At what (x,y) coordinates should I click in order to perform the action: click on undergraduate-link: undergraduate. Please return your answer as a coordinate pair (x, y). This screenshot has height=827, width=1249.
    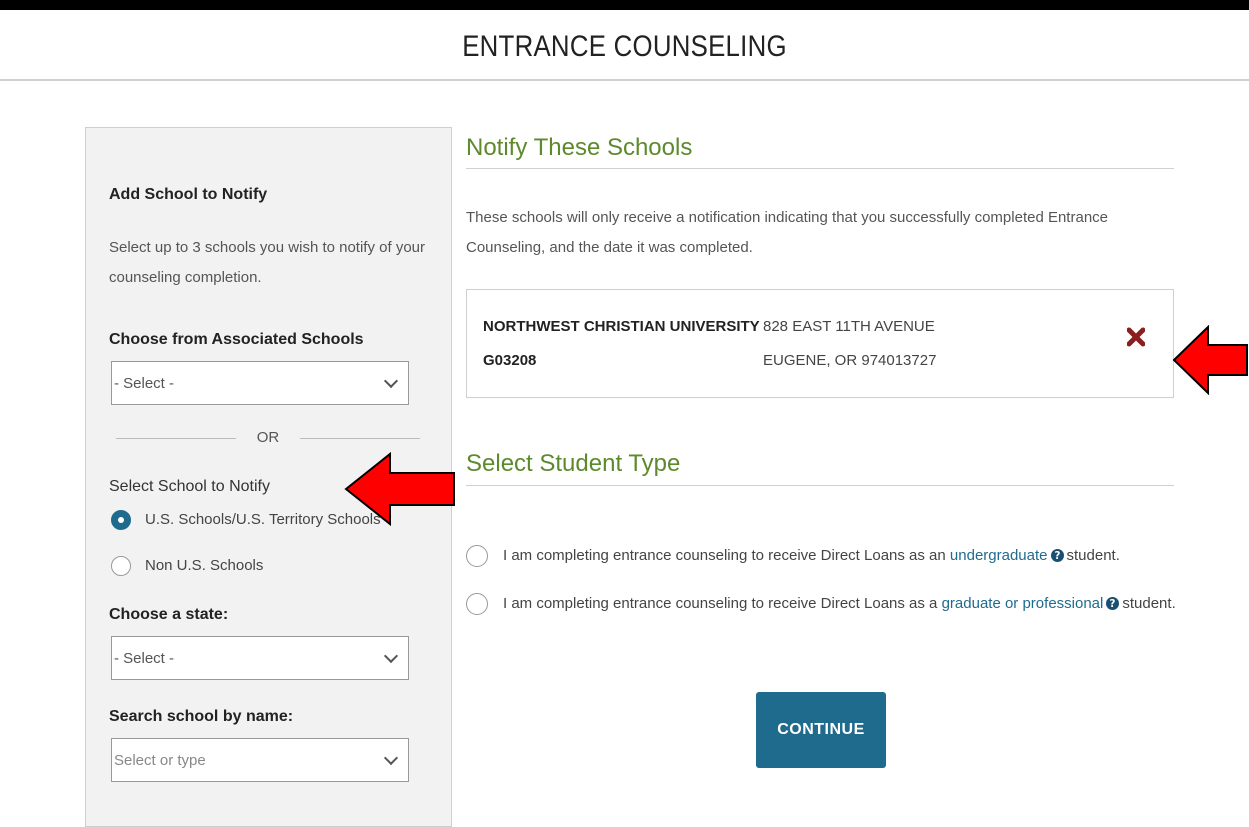
    Looking at the image, I should click on (999, 555).